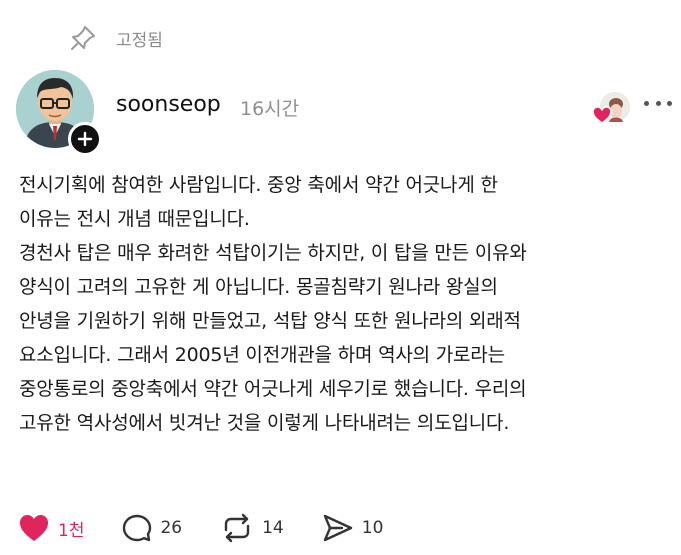 The image size is (681, 555). I want to click on plus-icon, so click(85, 139).